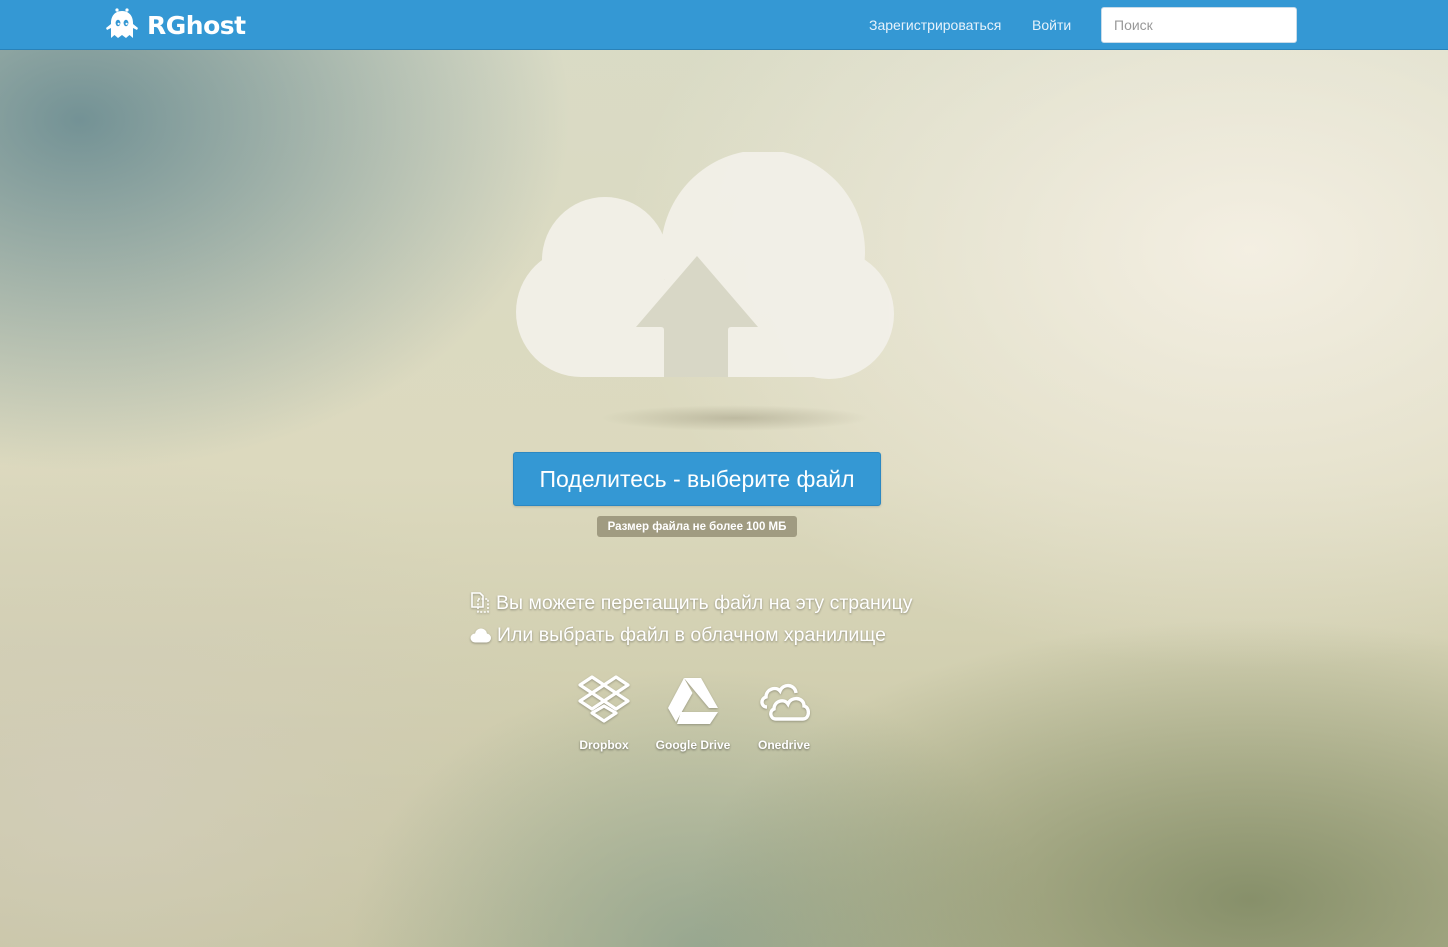  I want to click on ghost-logo-icon, so click(122, 23).